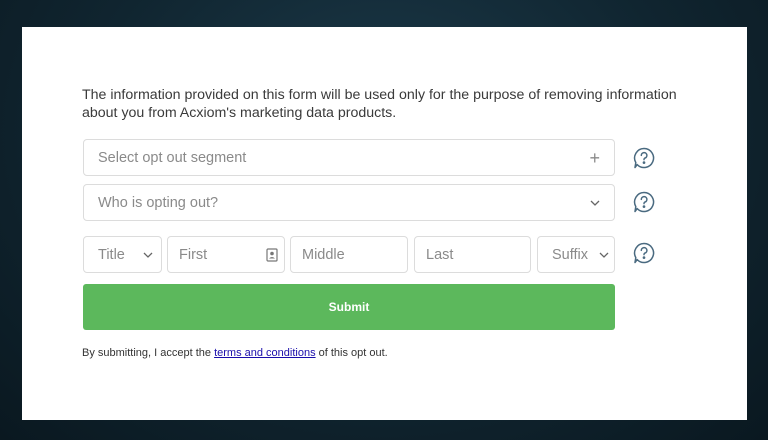 The width and height of the screenshot is (768, 440). What do you see at coordinates (147, 353) in the screenshot?
I see `terms-prefix: By submitting, I accept the` at bounding box center [147, 353].